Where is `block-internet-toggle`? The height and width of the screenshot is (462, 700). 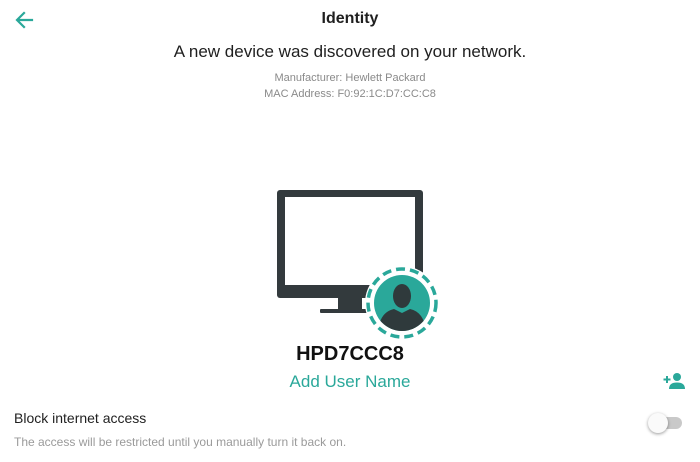 block-internet-toggle is located at coordinates (666, 423).